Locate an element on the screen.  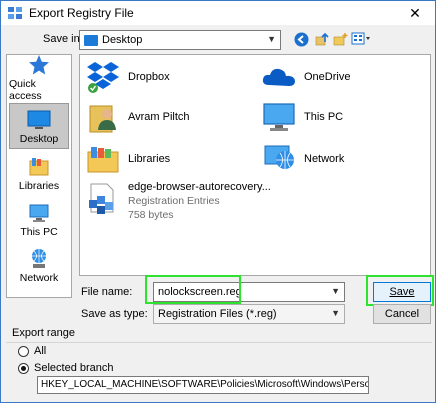
registry-file-icon is located at coordinates (101, 198).